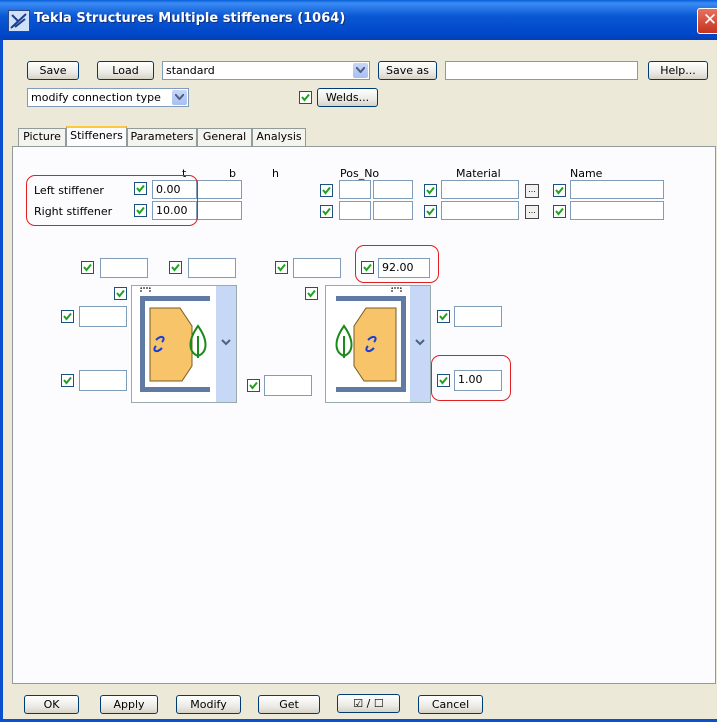 Image resolution: width=717 pixels, height=722 pixels. Describe the element at coordinates (317, 268) in the screenshot. I see `right-top-1-input` at that location.